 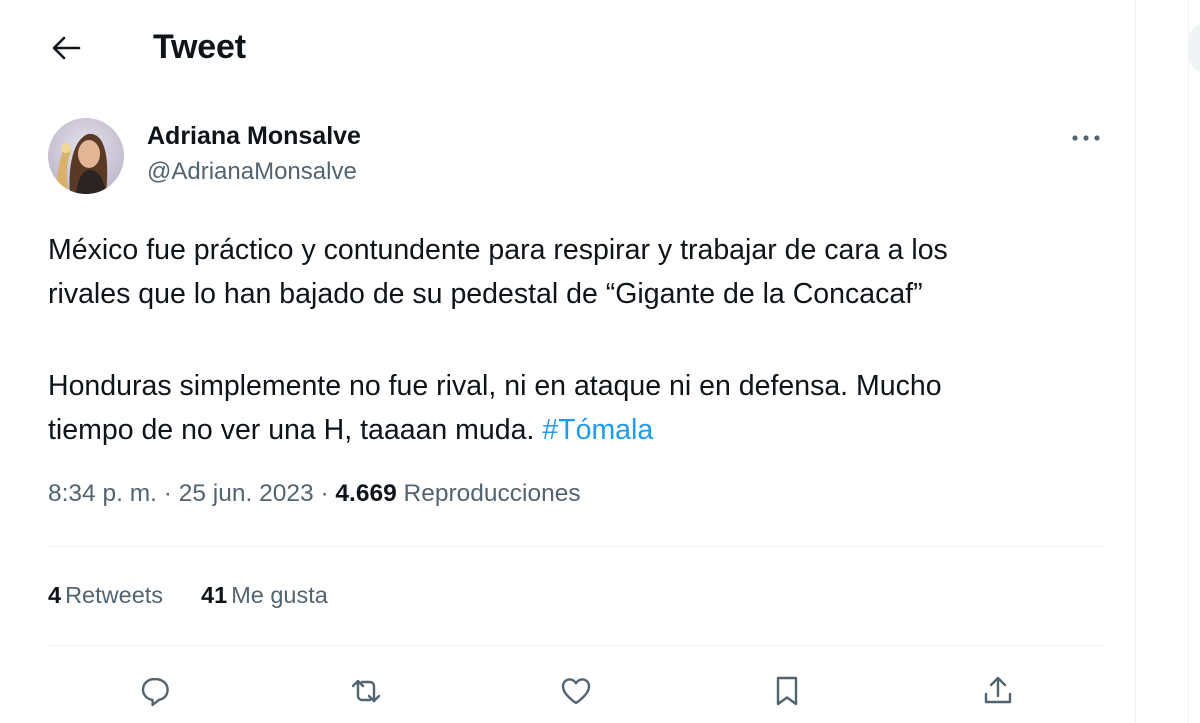 What do you see at coordinates (252, 172) in the screenshot?
I see `author-handle: @AdrianaMonsalve` at bounding box center [252, 172].